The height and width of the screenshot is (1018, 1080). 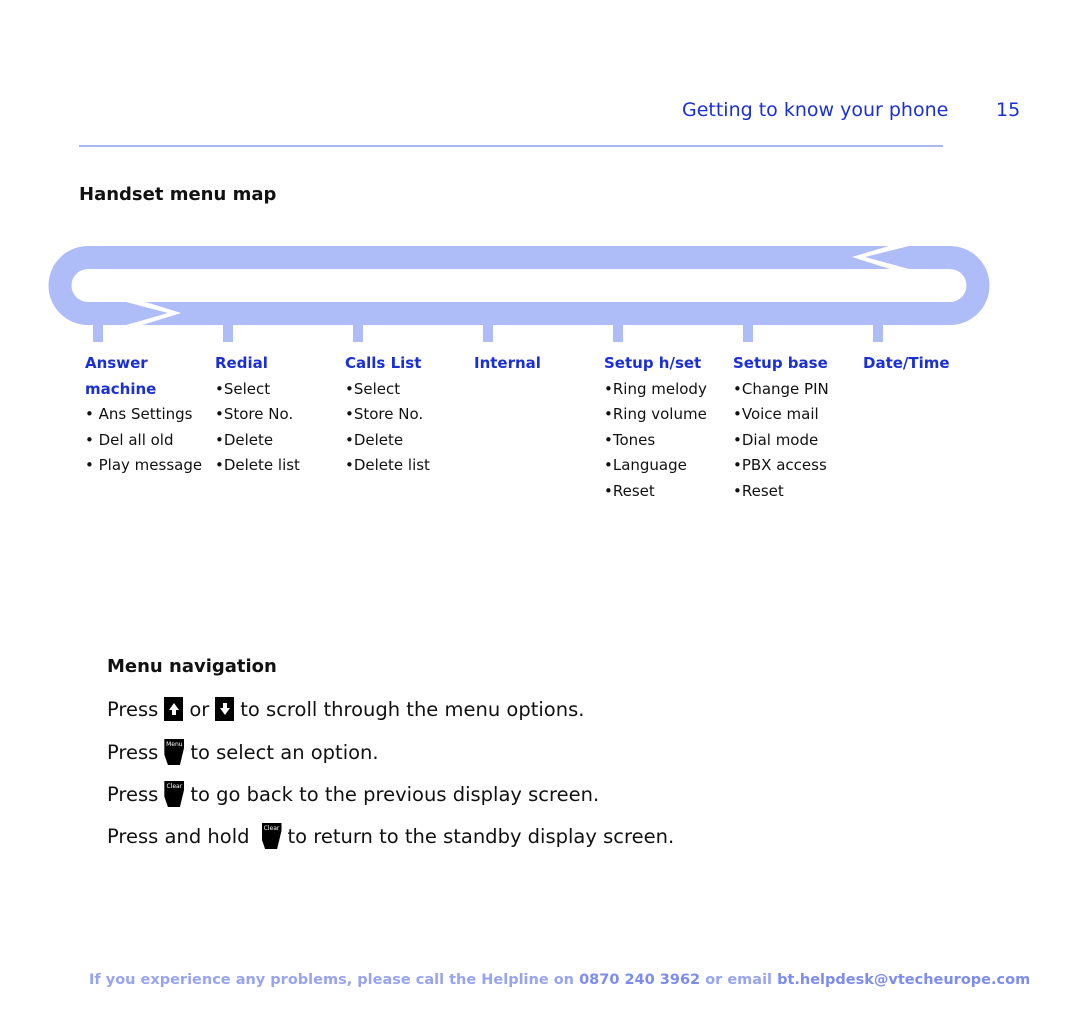 I want to click on menu-column-date-time: Date/Time, so click(x=906, y=364).